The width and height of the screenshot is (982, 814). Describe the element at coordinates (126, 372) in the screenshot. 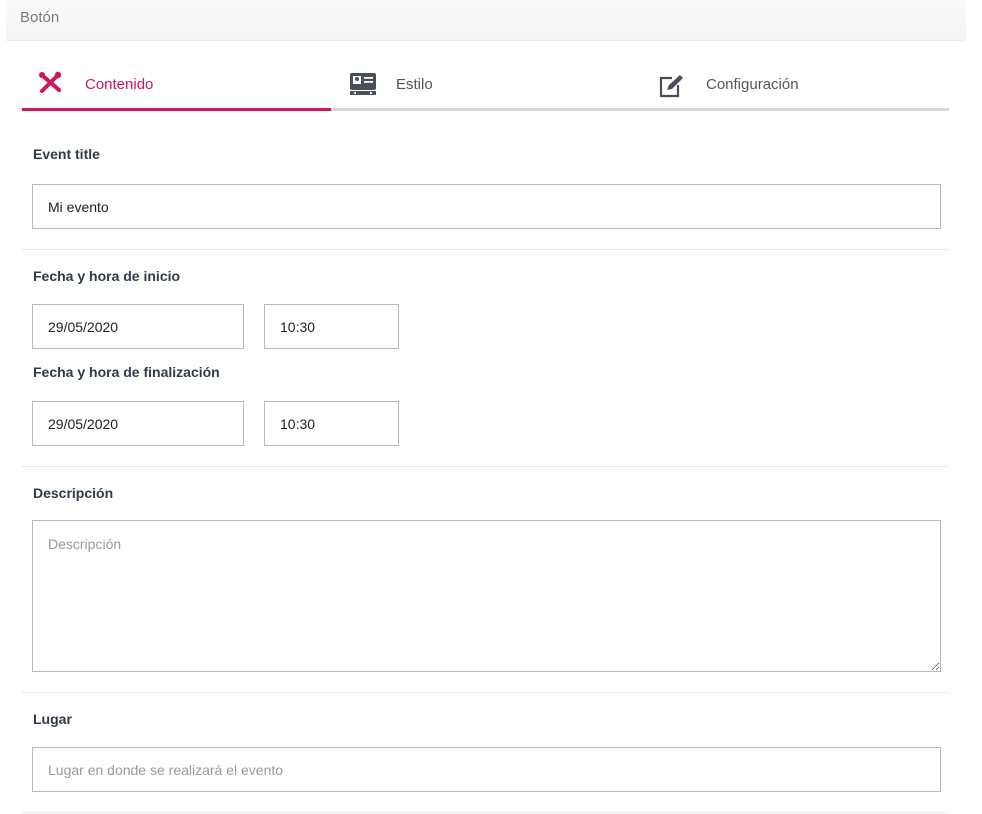

I see `end-datetime-label: Fecha y hora de finalización` at that location.